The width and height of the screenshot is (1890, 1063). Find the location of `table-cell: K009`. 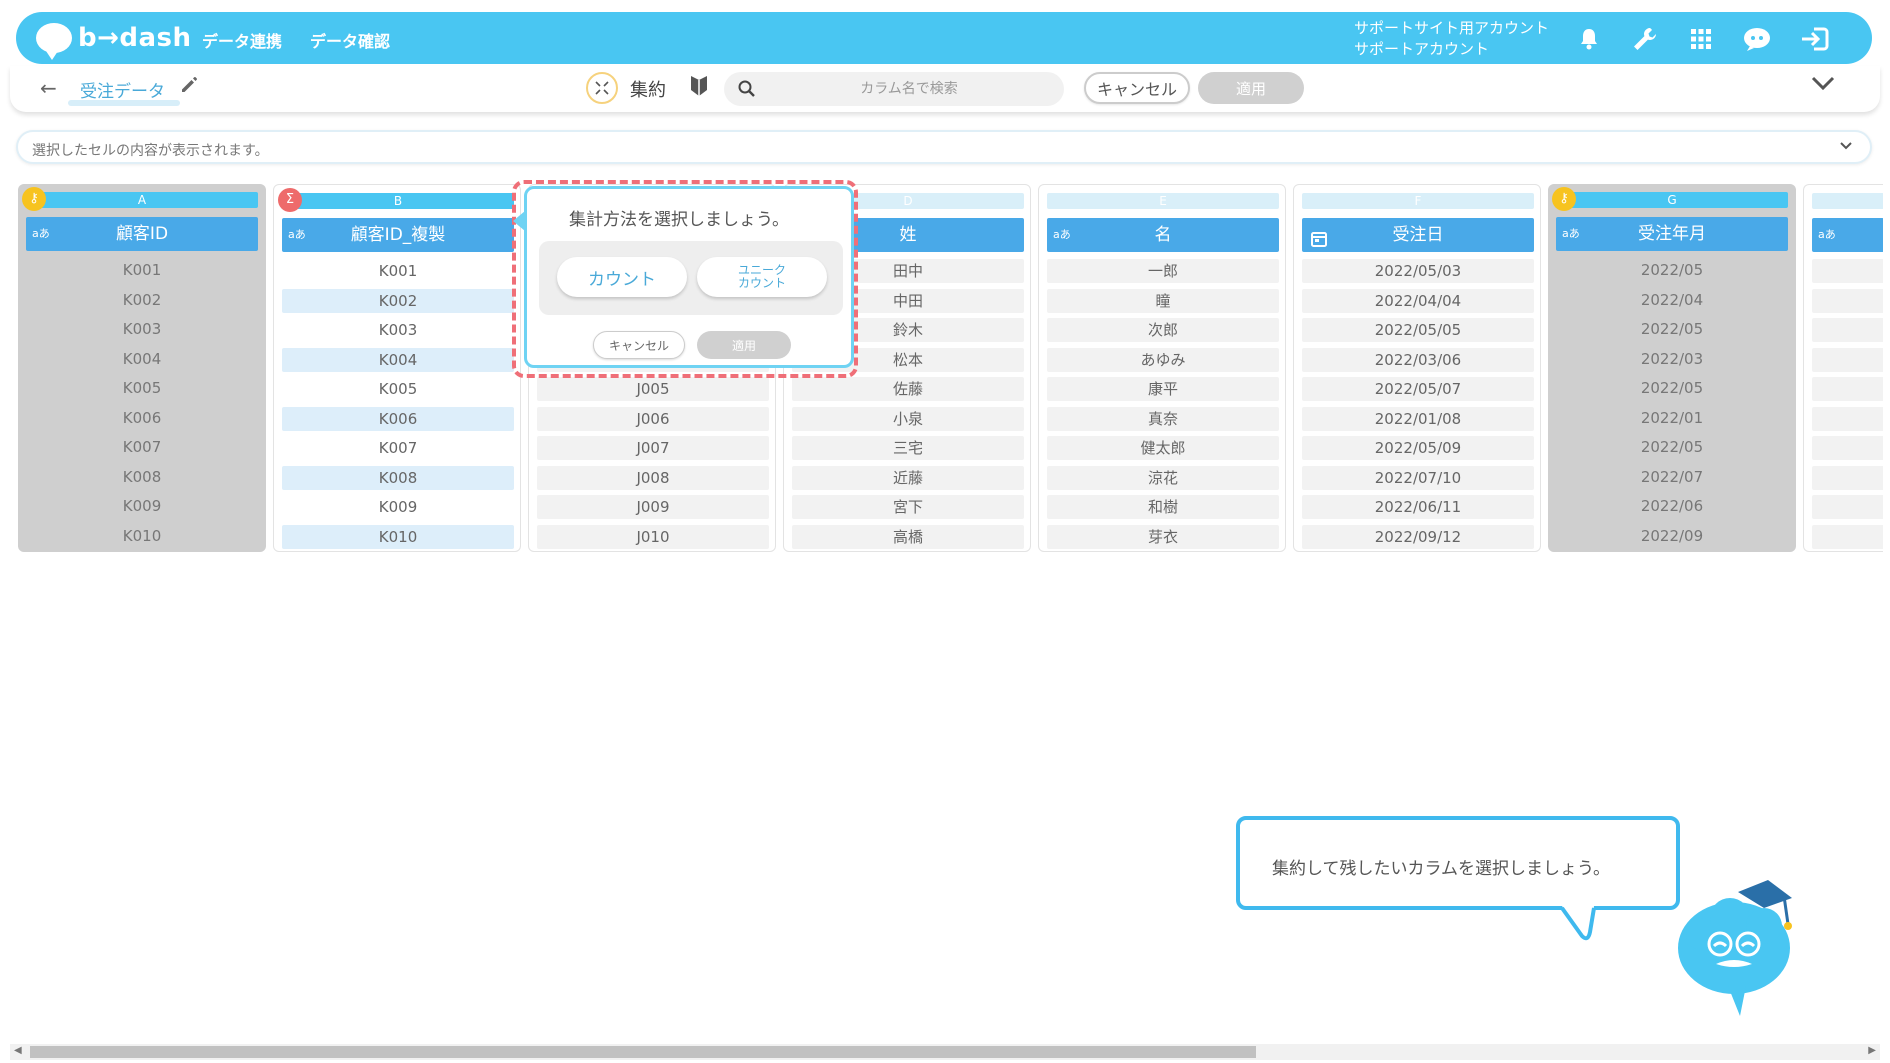

table-cell: K009 is located at coordinates (142, 506).